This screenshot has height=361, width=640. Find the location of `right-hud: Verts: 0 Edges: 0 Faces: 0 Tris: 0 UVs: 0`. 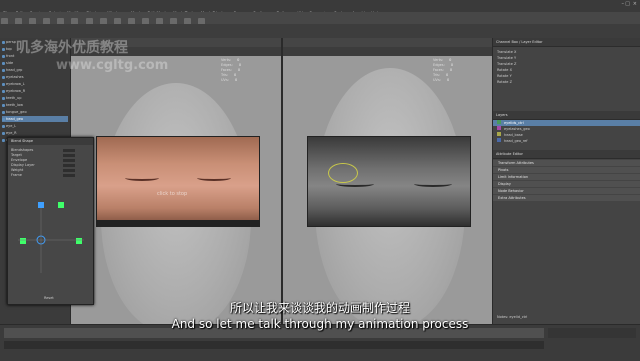

right-hud: Verts: 0 Edges: 0 Faces: 0 Tris: 0 UVs: 0 is located at coordinates (443, 70).